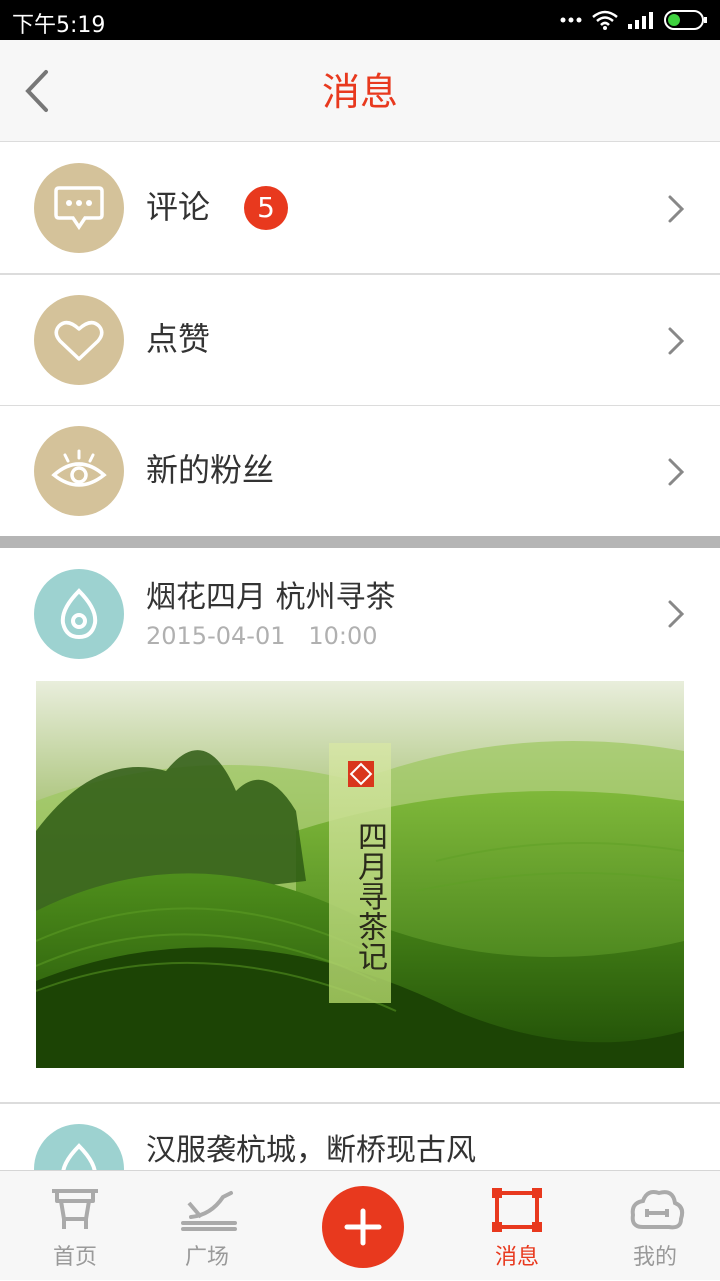  Describe the element at coordinates (654, 1257) in the screenshot. I see `tab-label: 我的` at that location.